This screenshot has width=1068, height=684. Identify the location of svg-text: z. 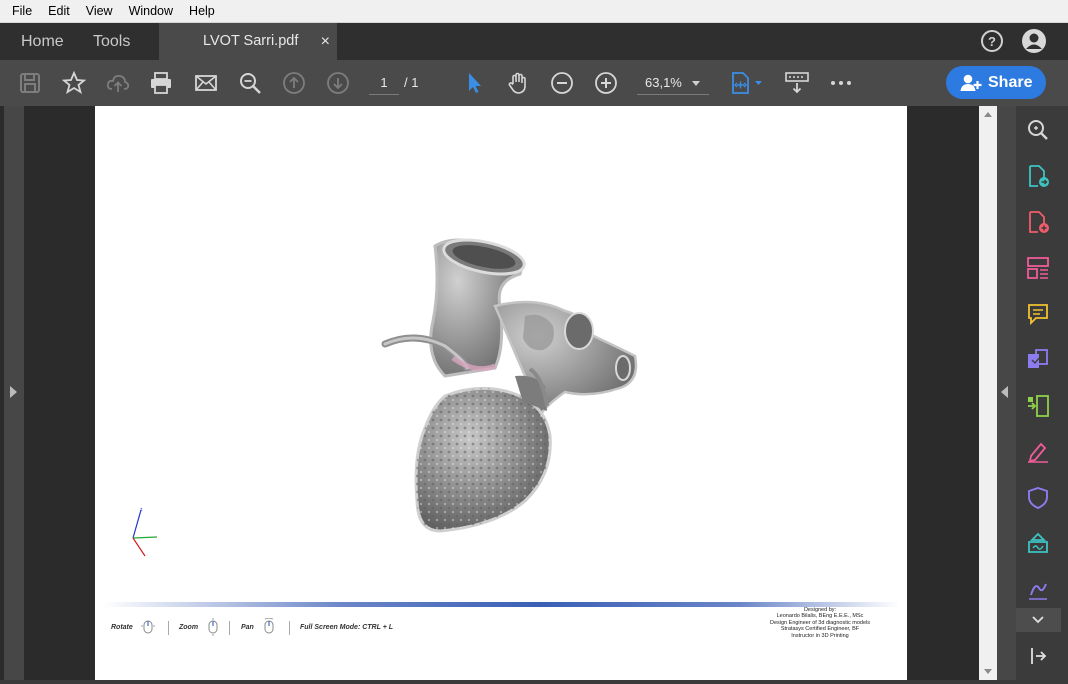
(141, 510).